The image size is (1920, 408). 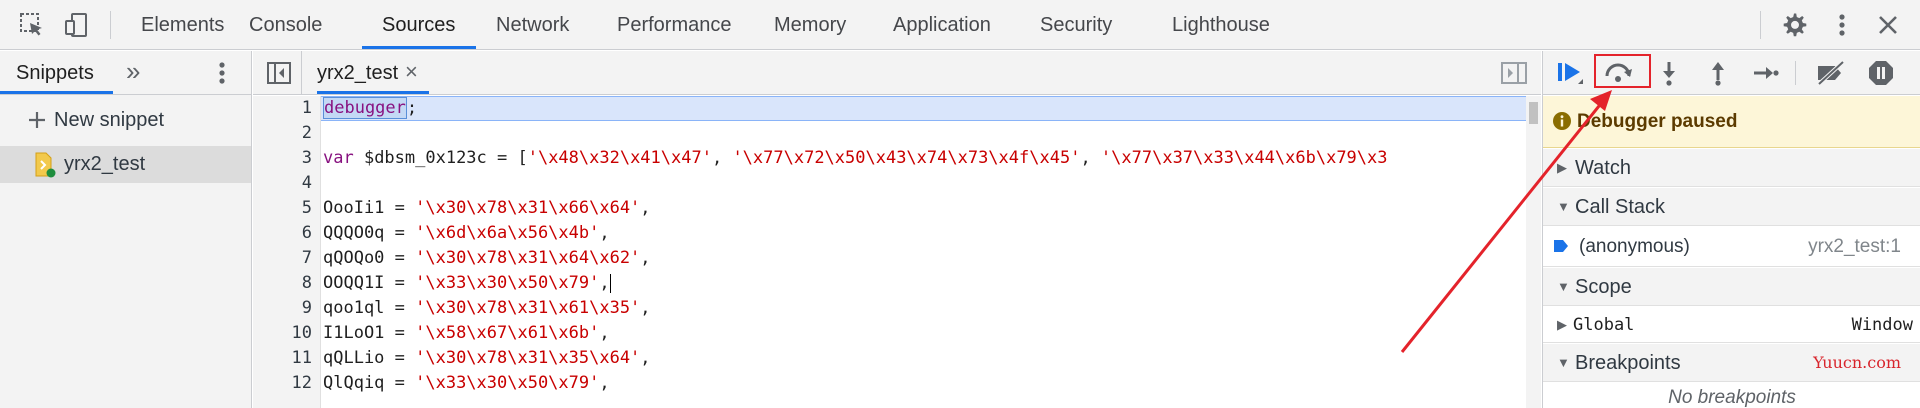 What do you see at coordinates (528, 358) in the screenshot?
I see `string-literal: '\x30\x78\x31\x35\x64'` at bounding box center [528, 358].